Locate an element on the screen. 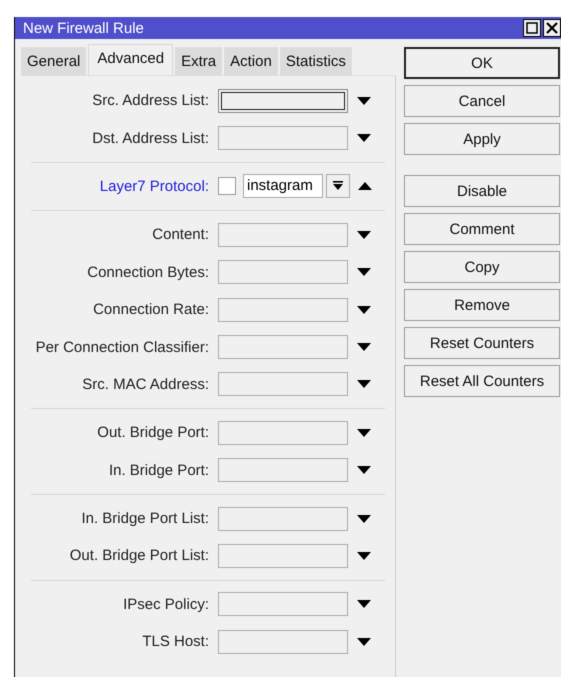 This screenshot has height=677, width=561. field-label: Src. Address List: is located at coordinates (150, 101).